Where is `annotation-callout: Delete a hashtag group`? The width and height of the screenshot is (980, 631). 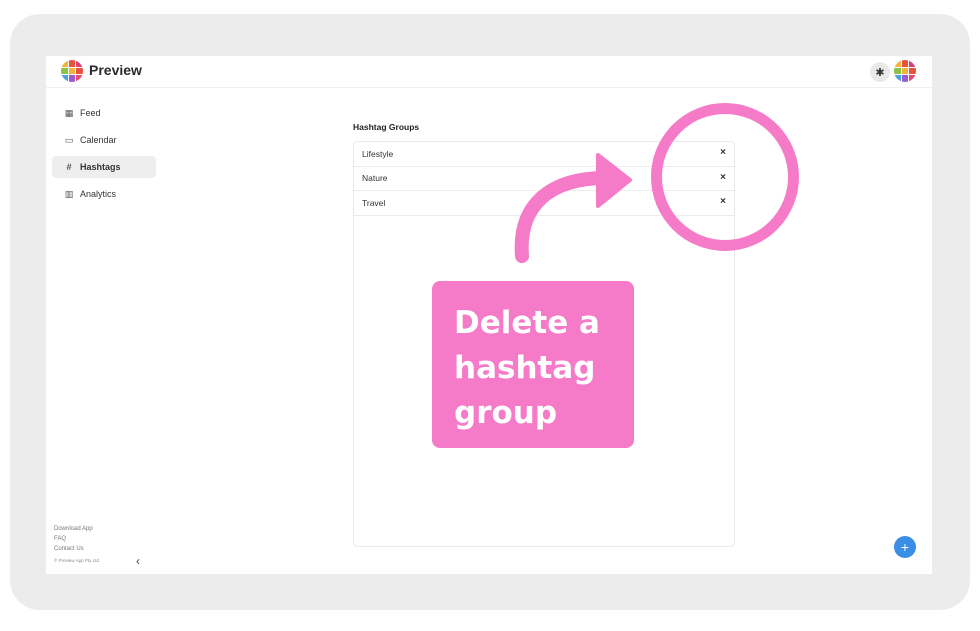 annotation-callout: Delete a hashtag group is located at coordinates (533, 364).